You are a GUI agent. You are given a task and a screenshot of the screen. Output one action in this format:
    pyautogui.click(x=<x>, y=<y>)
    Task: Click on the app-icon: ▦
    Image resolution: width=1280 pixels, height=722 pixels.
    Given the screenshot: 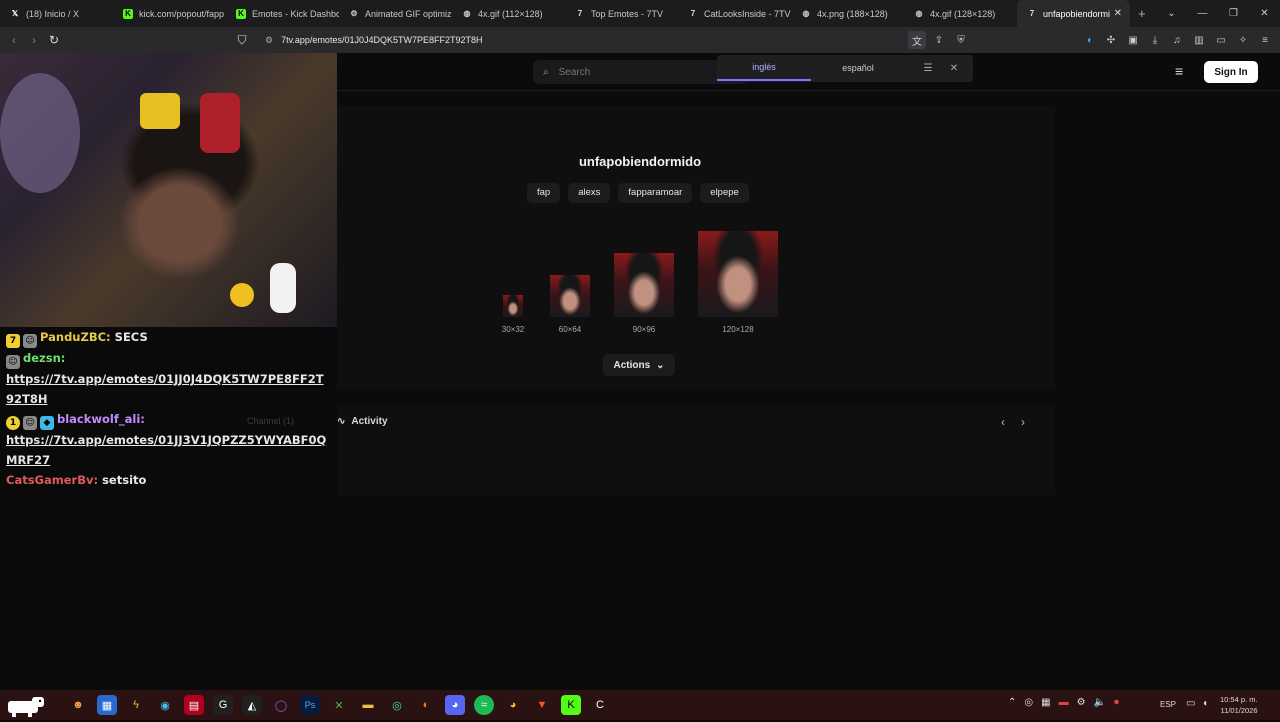 What is the action you would take?
    pyautogui.click(x=107, y=705)
    